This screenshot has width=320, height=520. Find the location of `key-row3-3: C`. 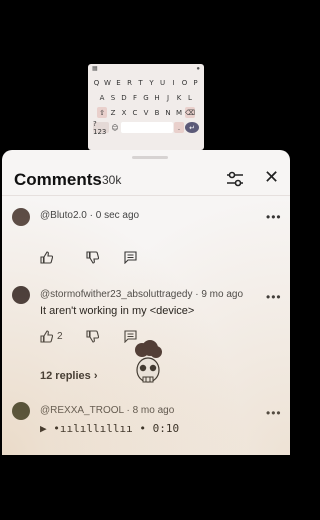

key-row3-3: C is located at coordinates (135, 112).